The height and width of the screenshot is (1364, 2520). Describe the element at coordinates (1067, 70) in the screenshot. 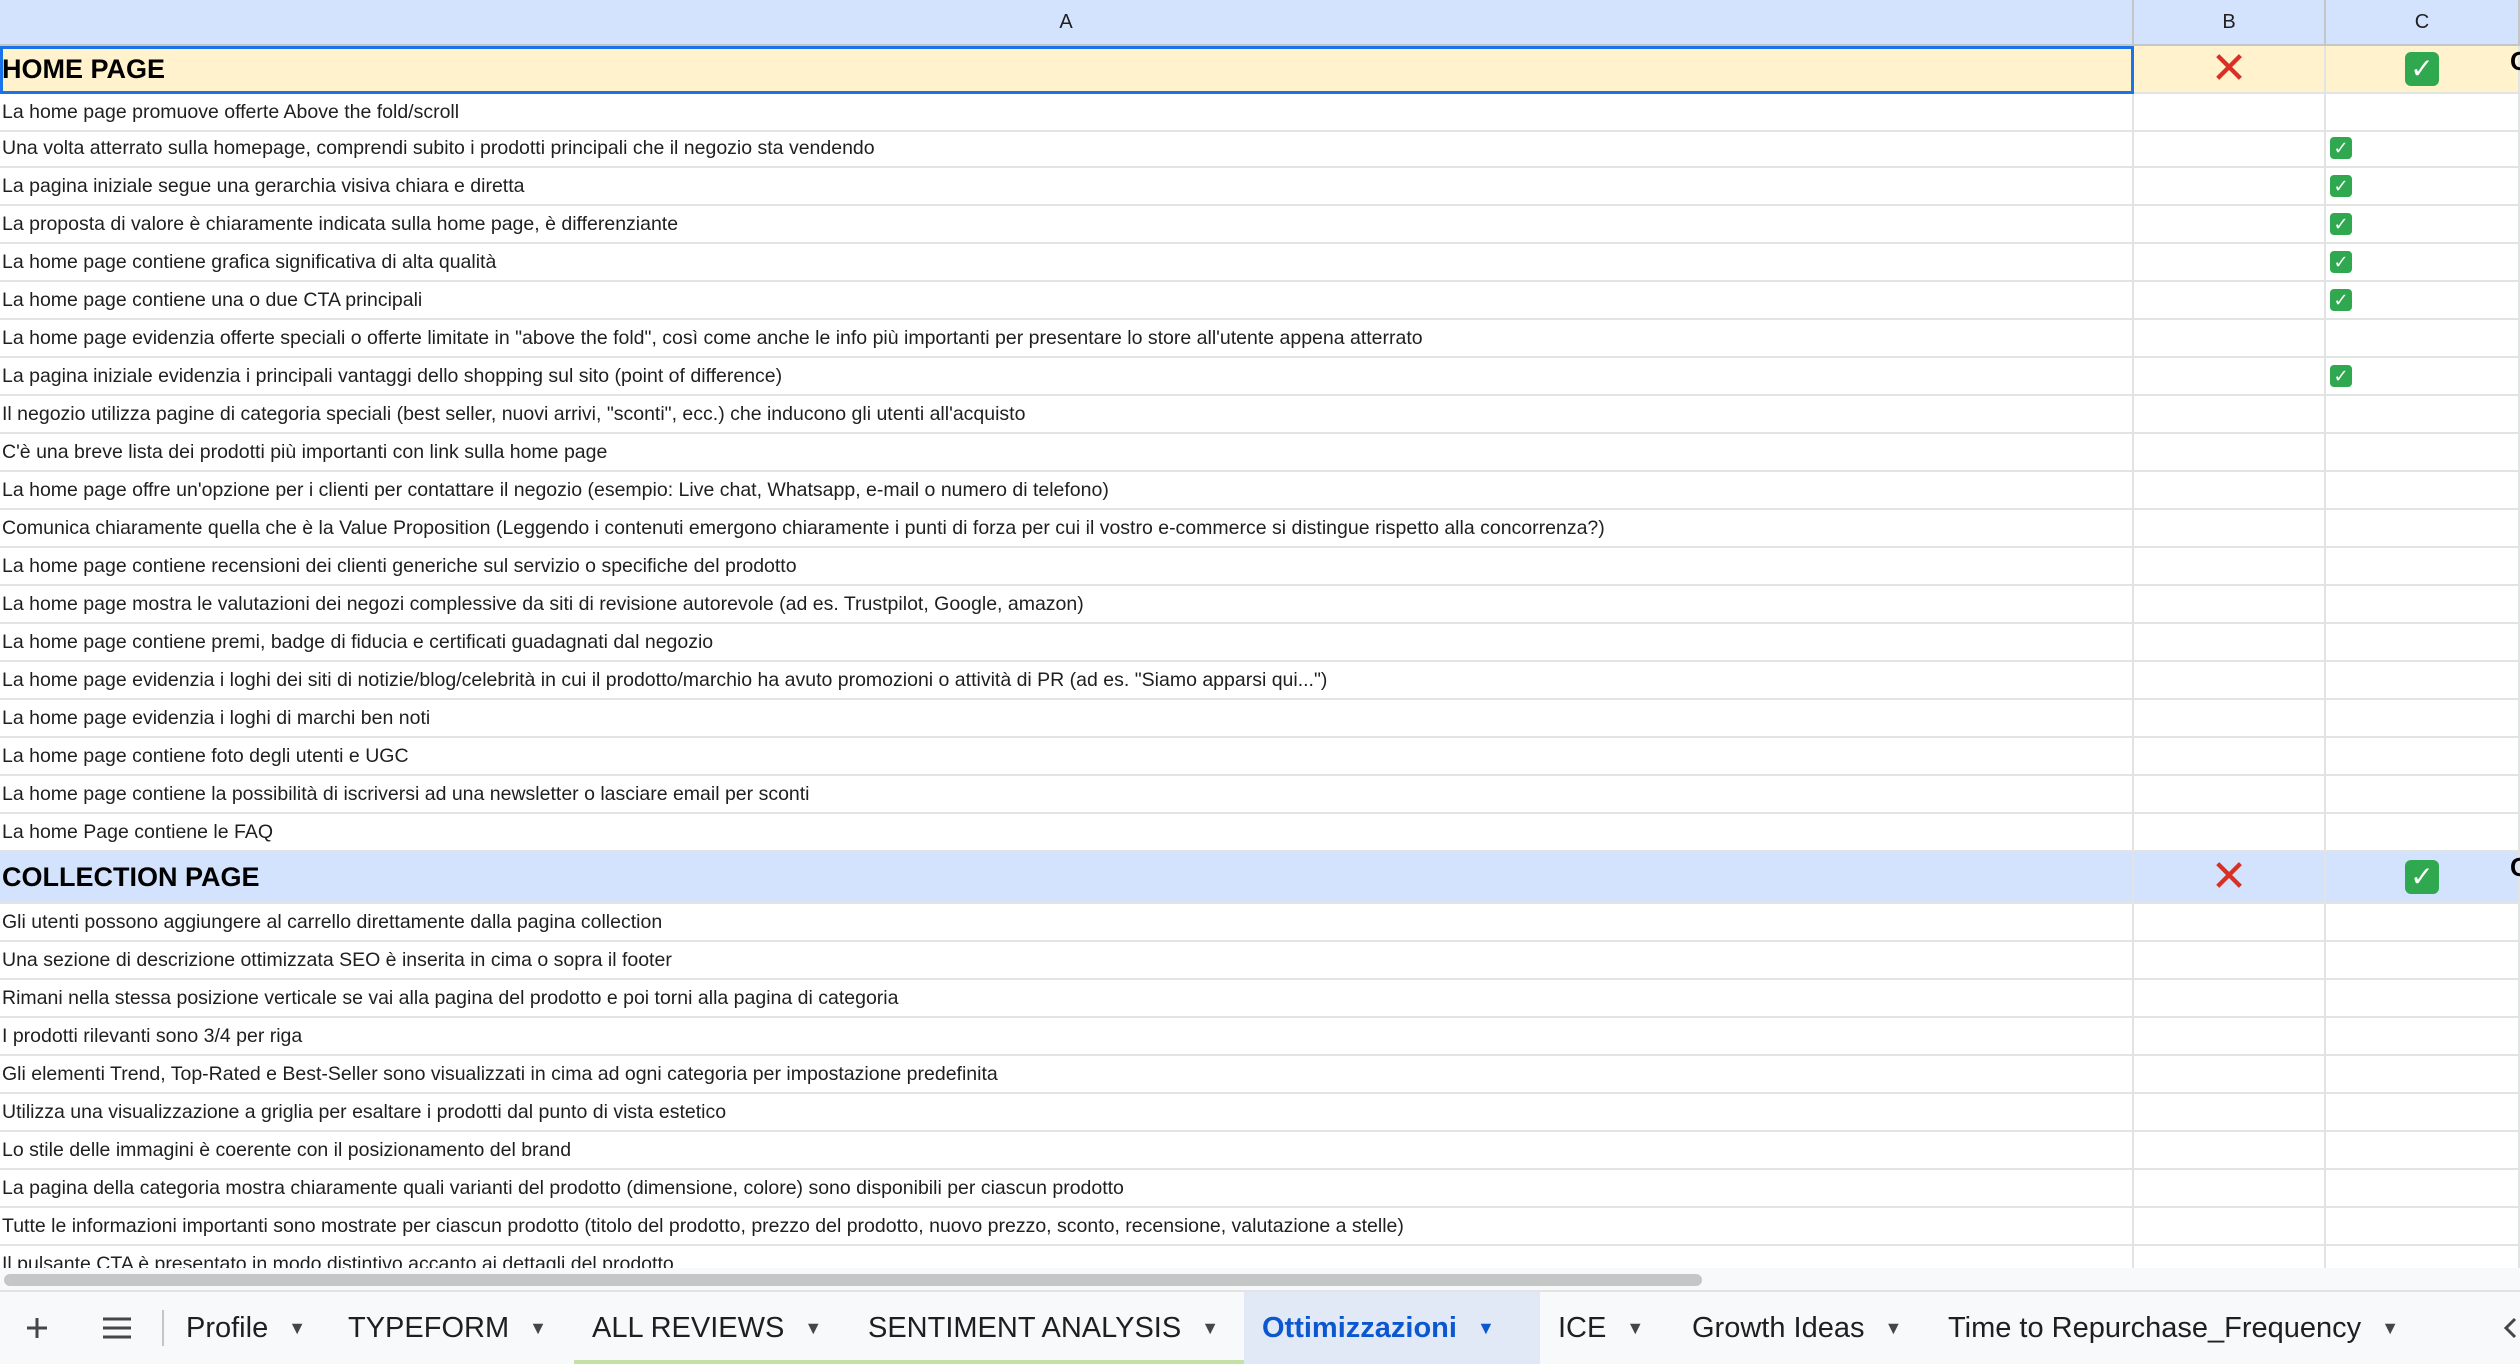

I see `section-title-cell: HOME PAGE` at that location.